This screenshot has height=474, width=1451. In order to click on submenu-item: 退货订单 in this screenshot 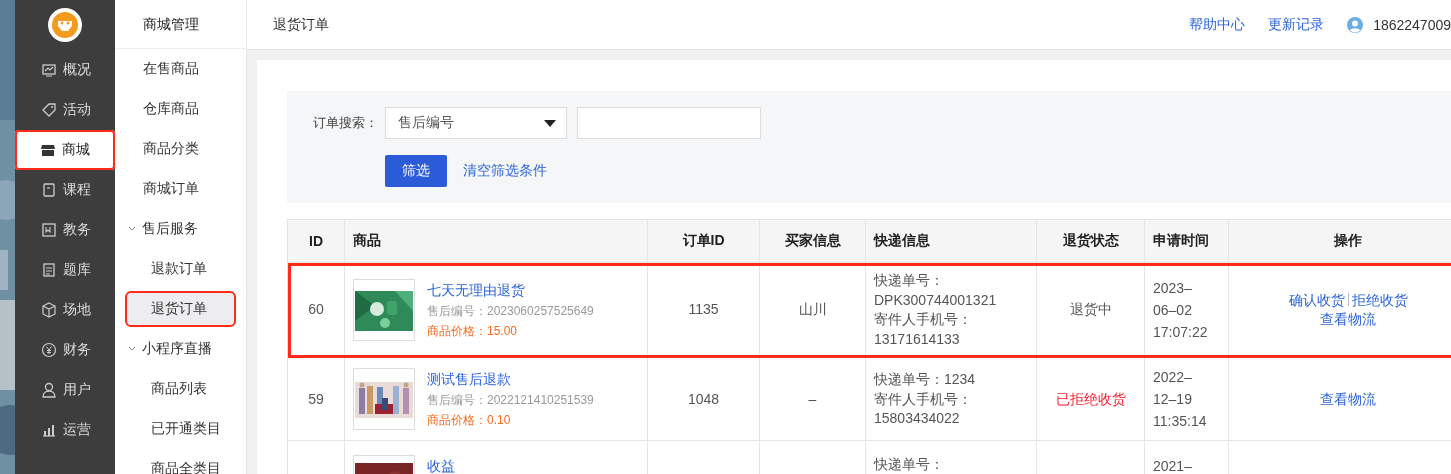, I will do `click(180, 309)`.